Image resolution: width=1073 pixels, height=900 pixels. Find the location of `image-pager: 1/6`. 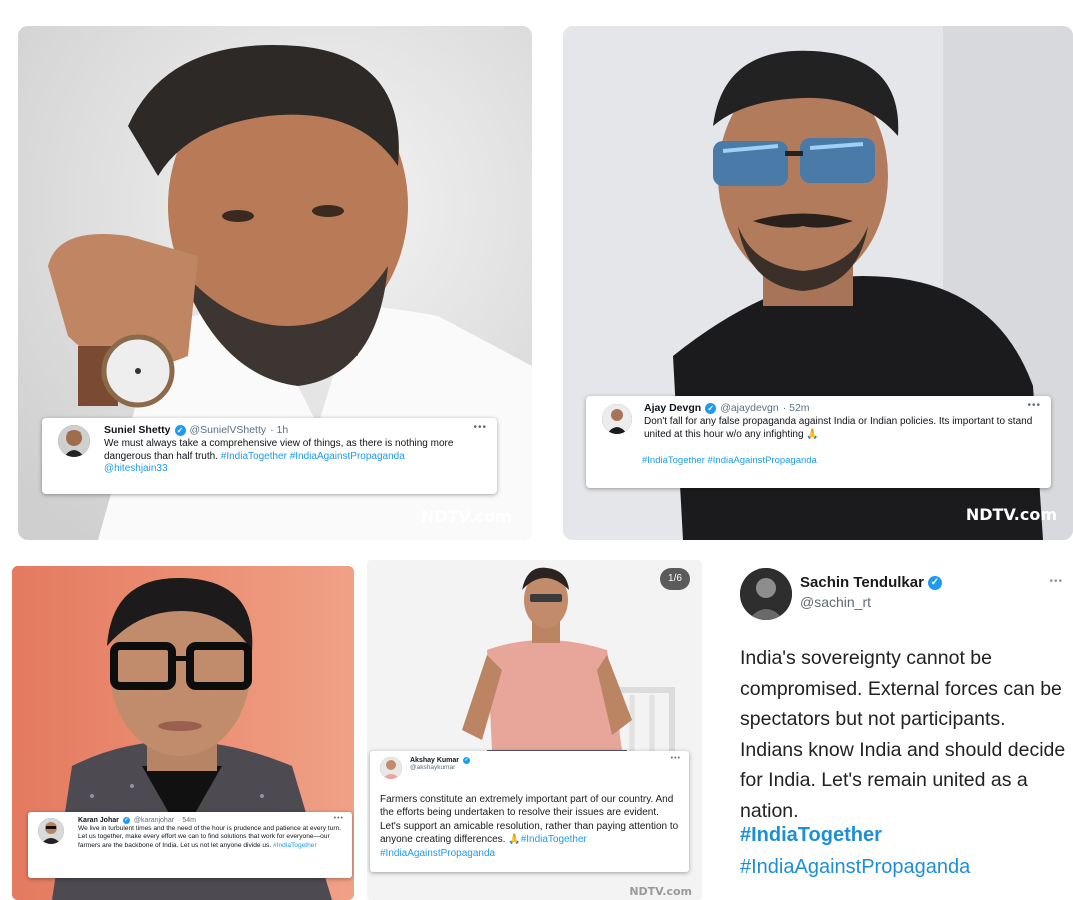

image-pager: 1/6 is located at coordinates (675, 579).